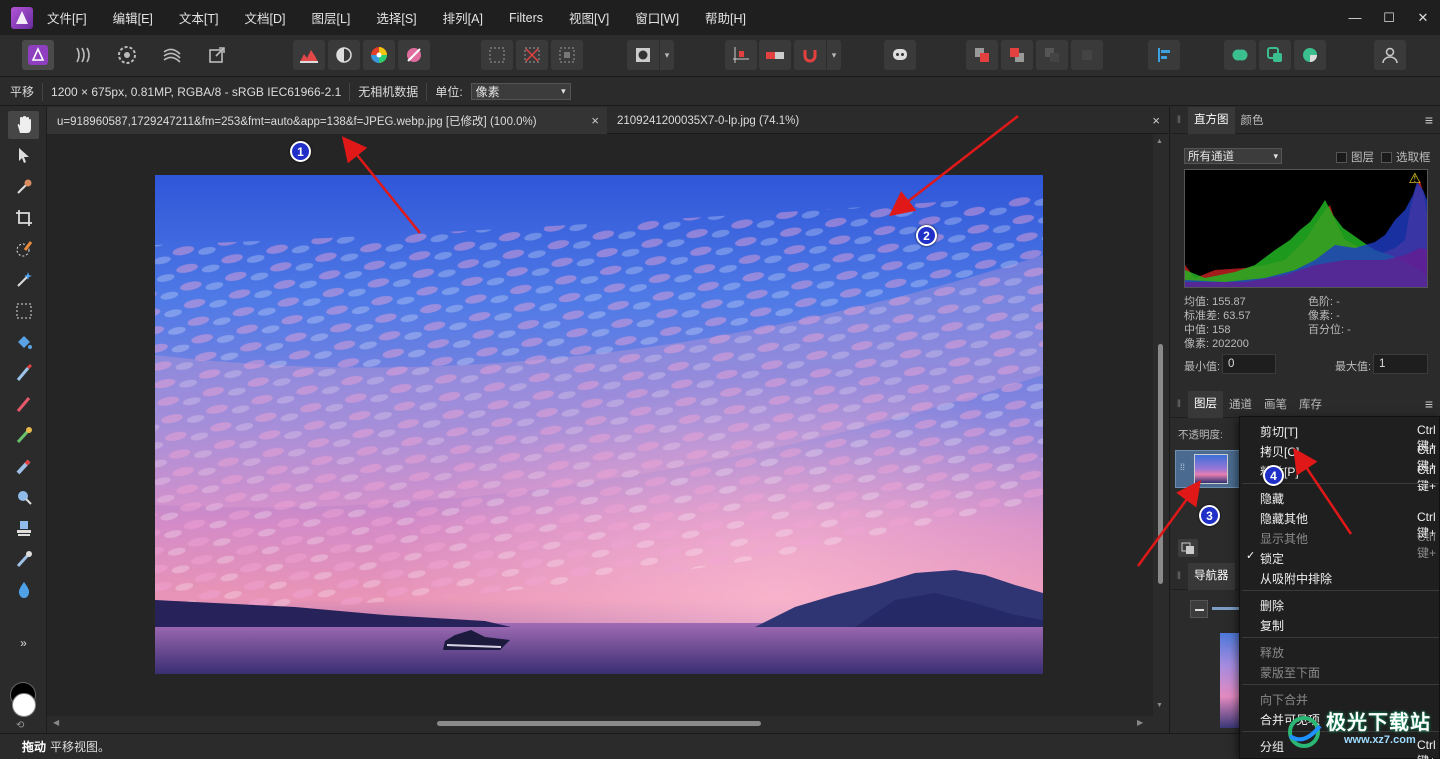  Describe the element at coordinates (1350, 498) in the screenshot. I see `menu-item-hide: 隐藏` at that location.